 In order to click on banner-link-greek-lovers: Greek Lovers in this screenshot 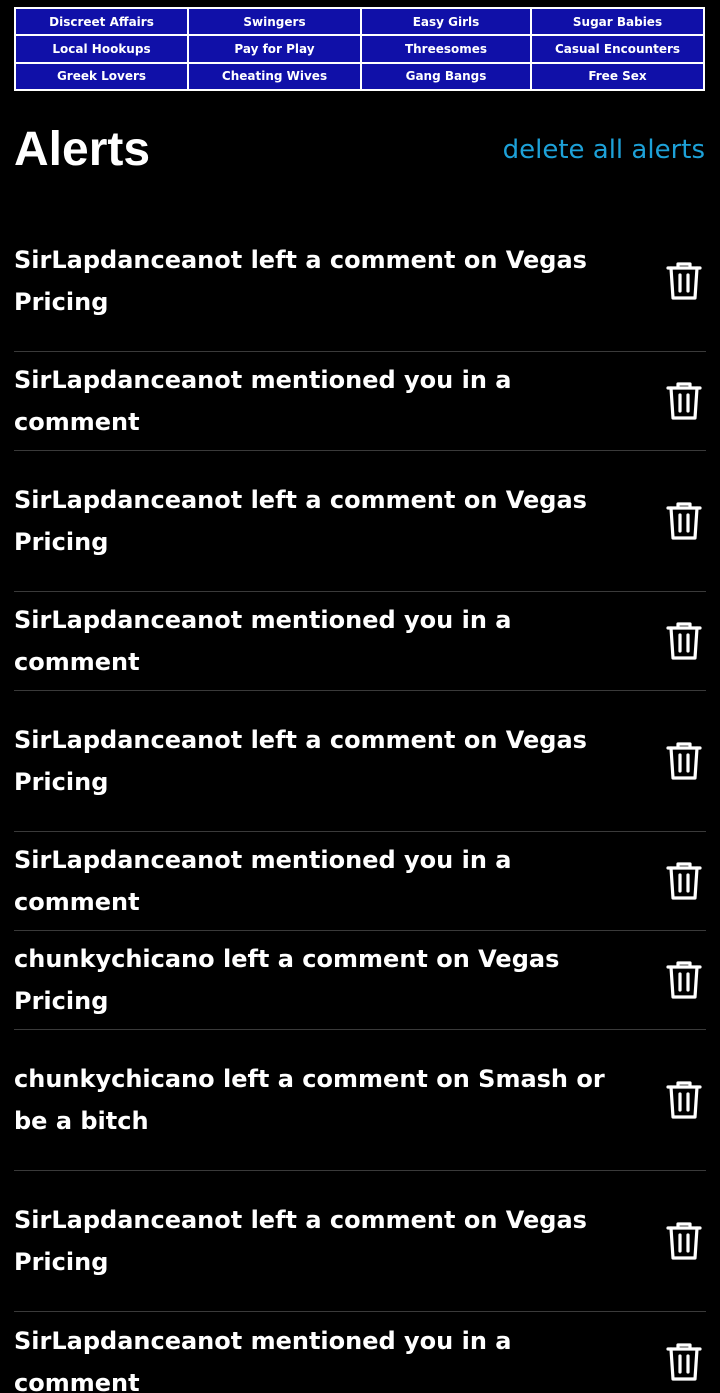, I will do `click(101, 76)`.